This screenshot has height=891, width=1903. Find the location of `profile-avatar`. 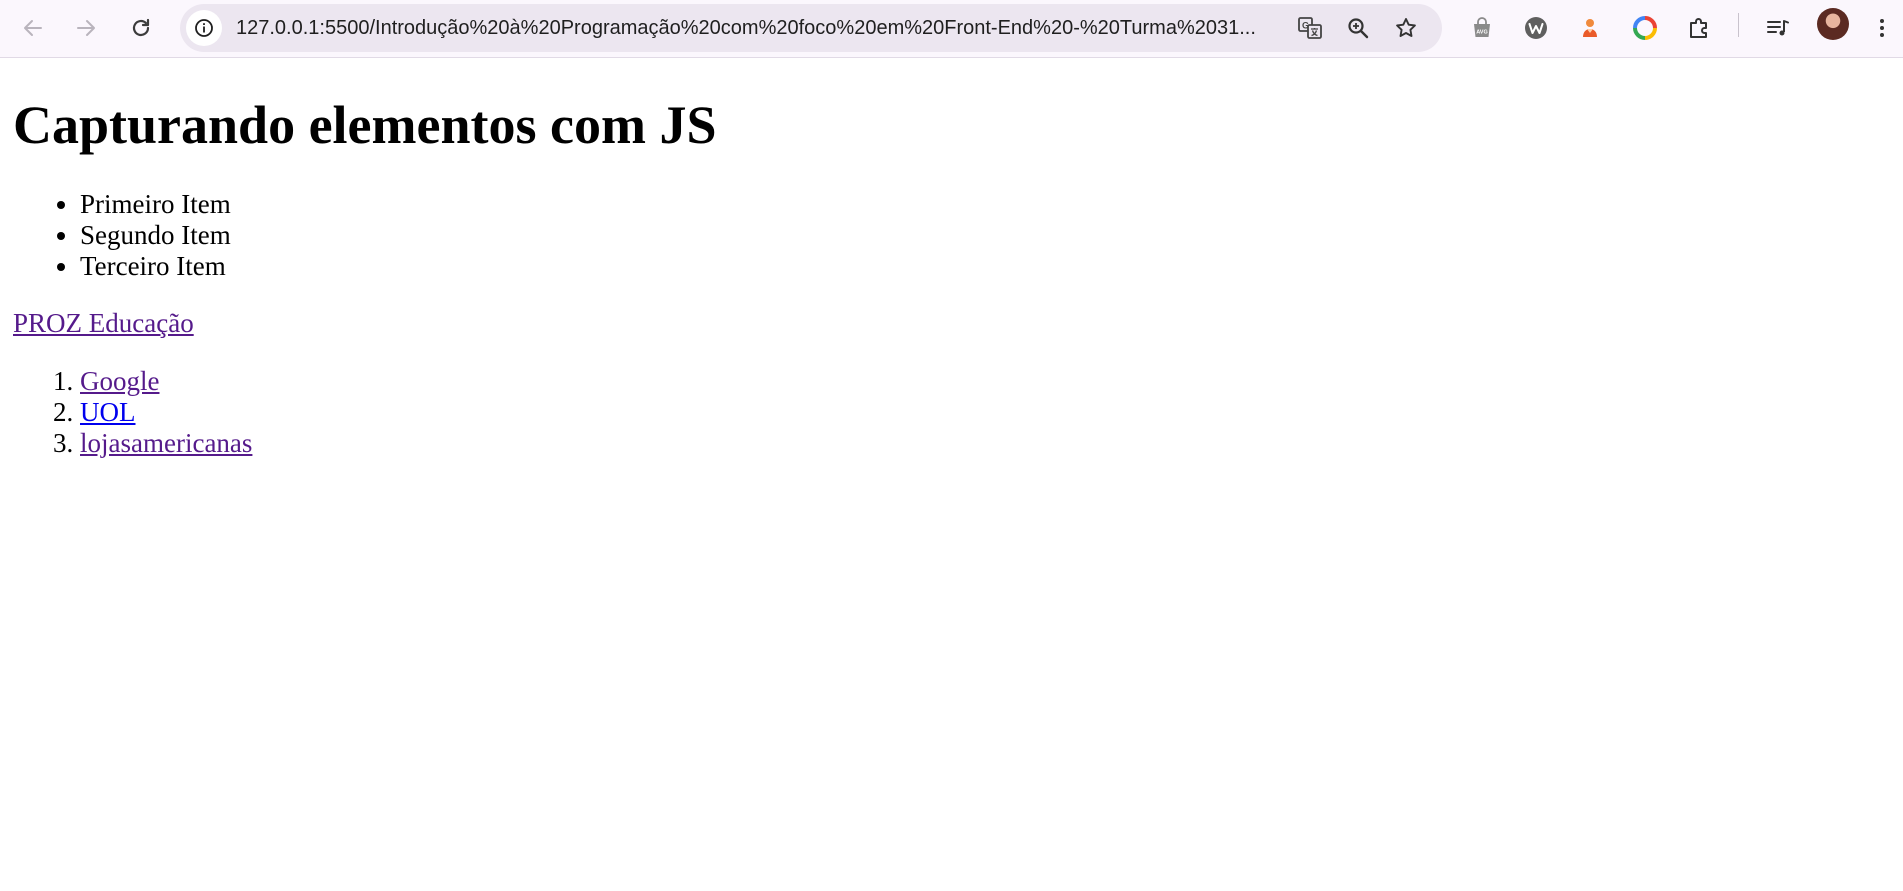

profile-avatar is located at coordinates (1833, 24).